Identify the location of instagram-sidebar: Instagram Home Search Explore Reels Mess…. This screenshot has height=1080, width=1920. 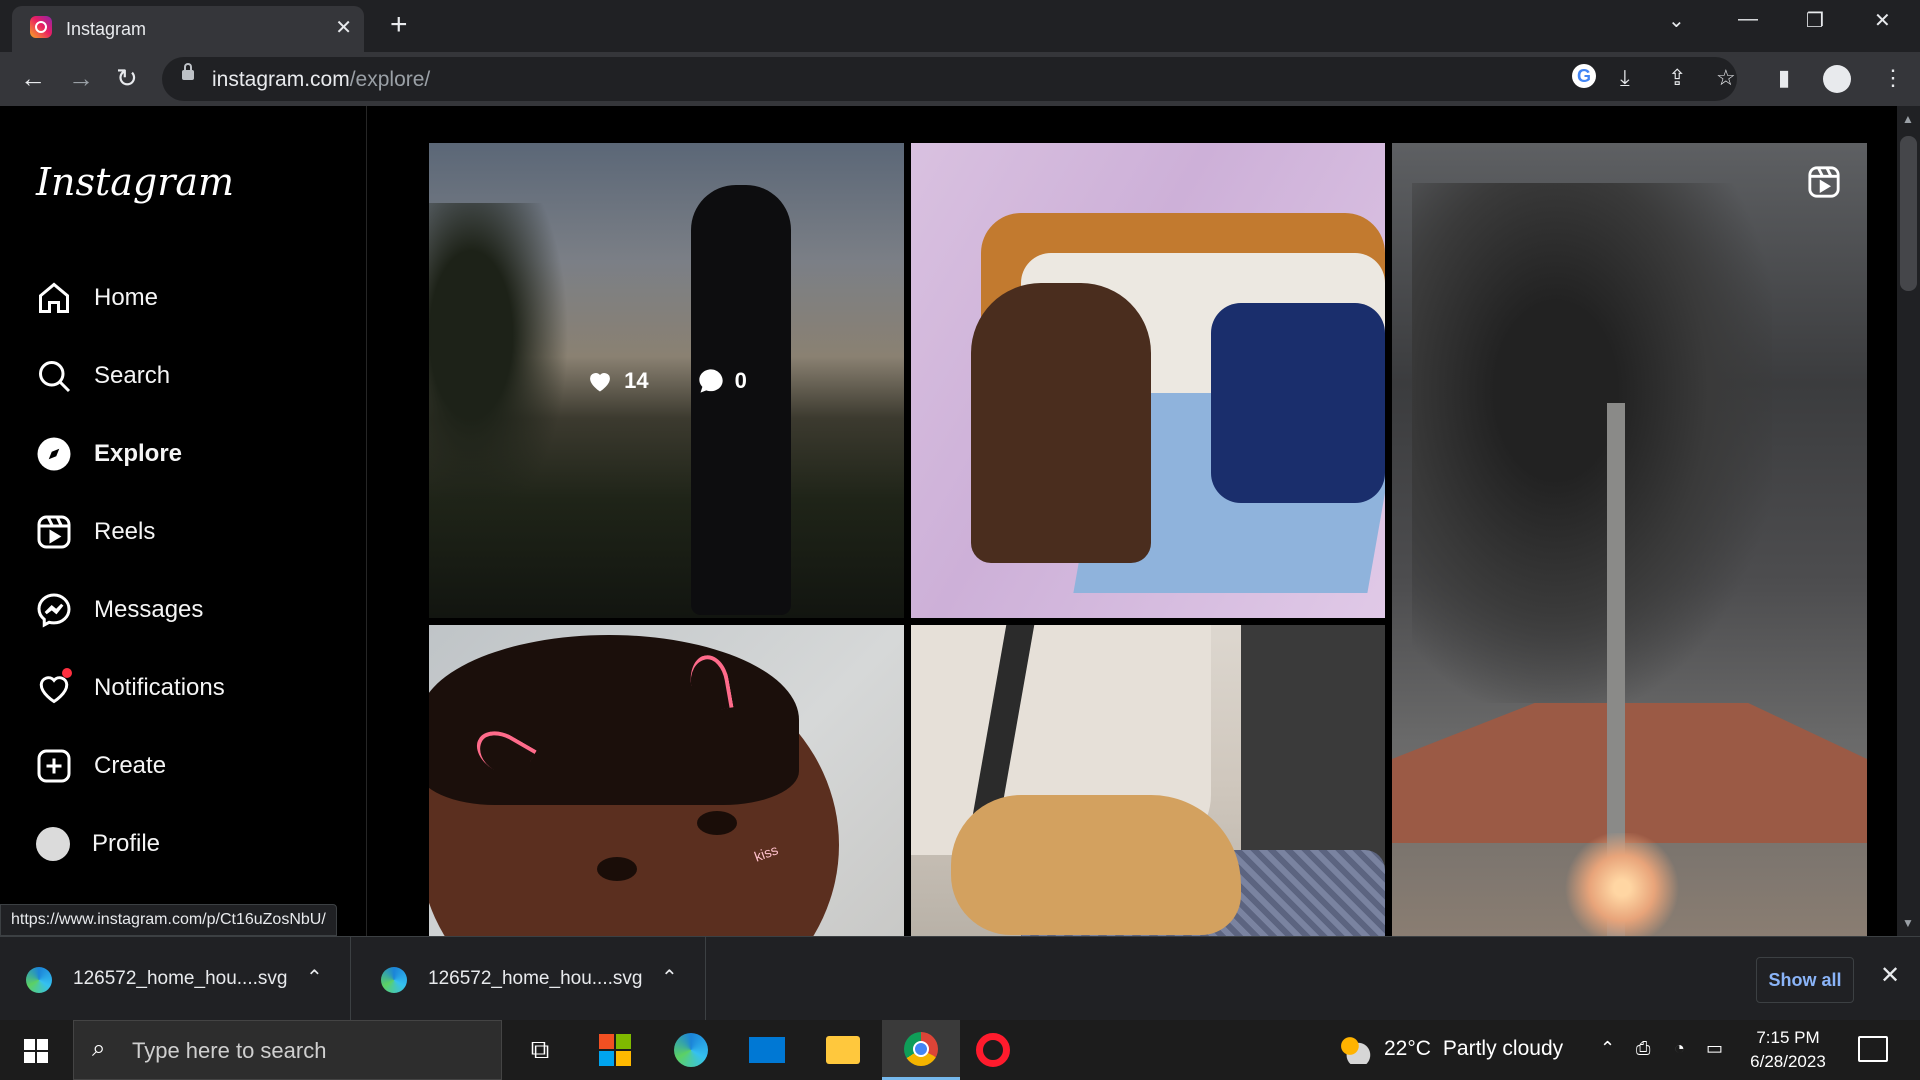
(183, 521).